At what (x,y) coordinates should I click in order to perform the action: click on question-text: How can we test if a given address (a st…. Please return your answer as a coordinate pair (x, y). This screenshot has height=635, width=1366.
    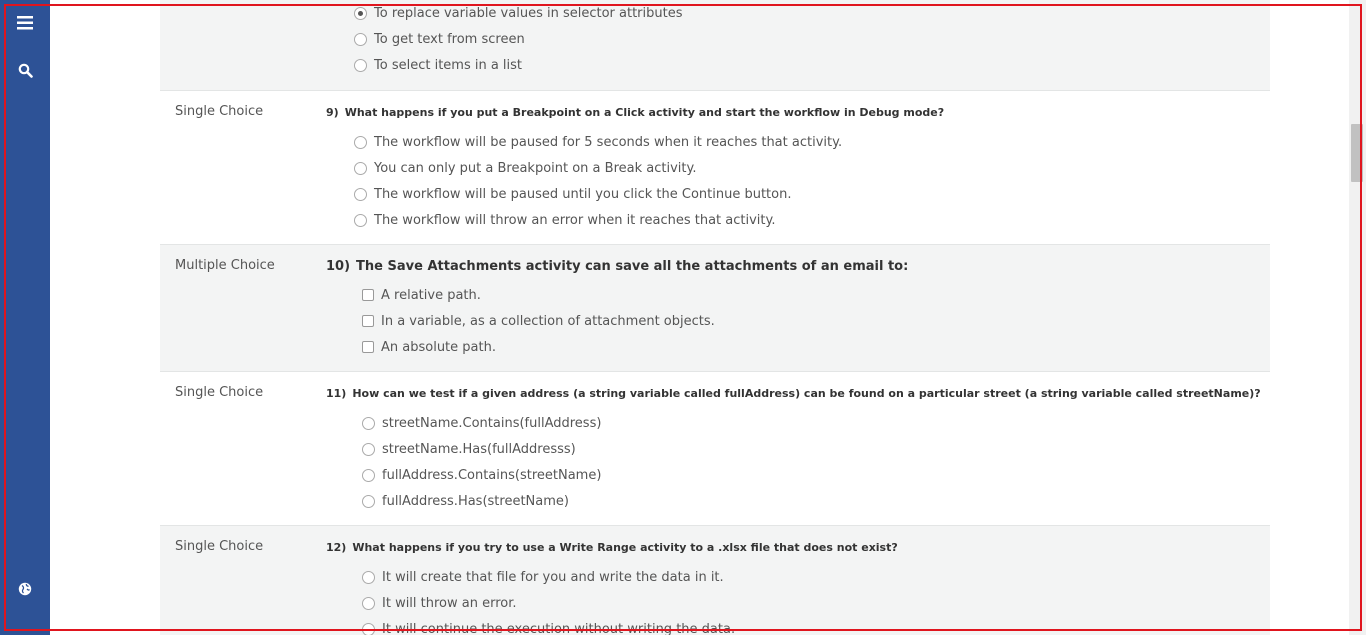
    Looking at the image, I should click on (806, 393).